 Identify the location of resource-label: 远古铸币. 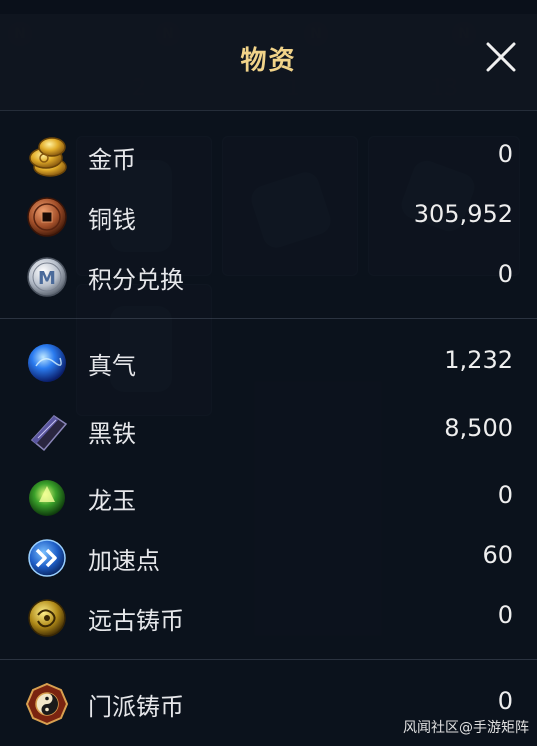
(136, 621).